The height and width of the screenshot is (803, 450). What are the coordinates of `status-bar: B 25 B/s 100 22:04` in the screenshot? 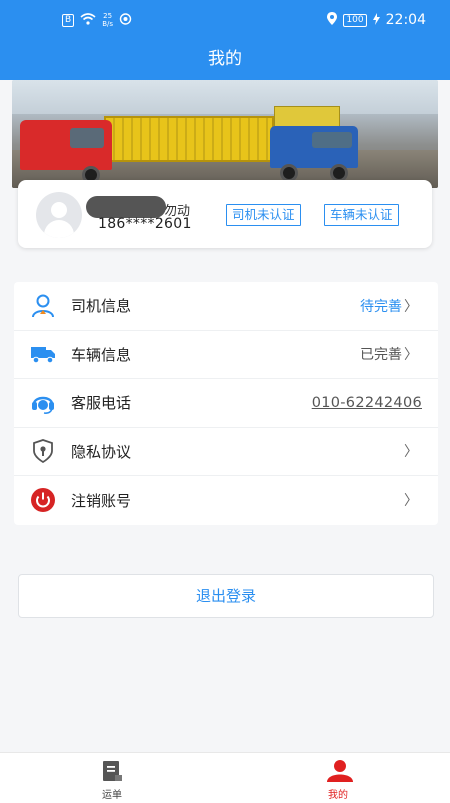 It's located at (225, 20).